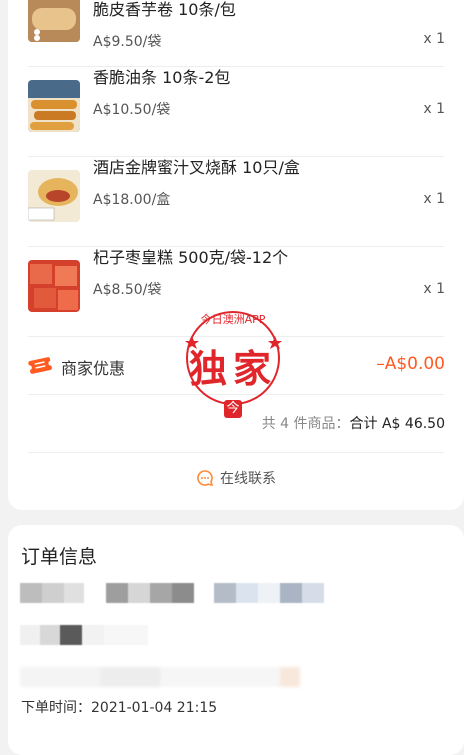 Image resolution: width=464 pixels, height=755 pixels. I want to click on product-price: A$18.00/盒, so click(132, 200).